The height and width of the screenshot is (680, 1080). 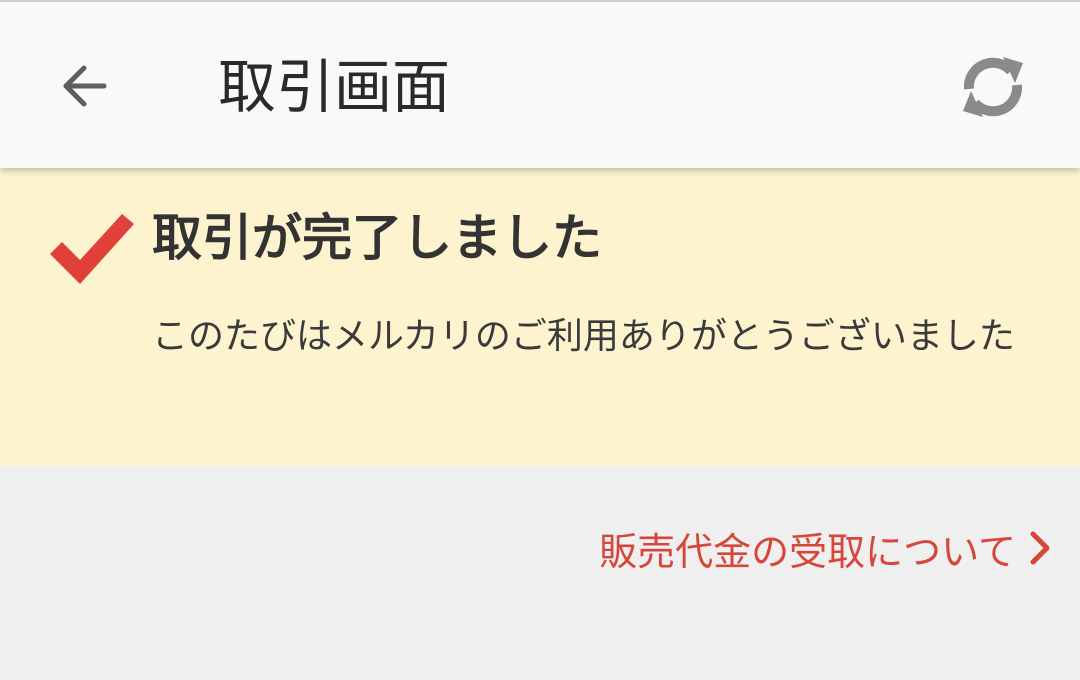 What do you see at coordinates (583, 336) in the screenshot?
I see `complete-message: このたびはメルカリのご利用ありがとうございました` at bounding box center [583, 336].